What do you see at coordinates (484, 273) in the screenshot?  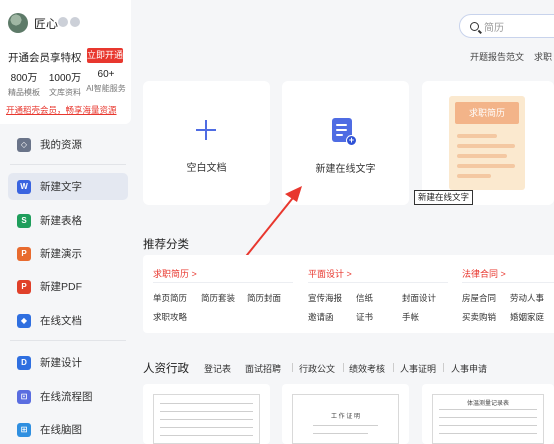 I see `category-head-contract: 法律合同 >` at bounding box center [484, 273].